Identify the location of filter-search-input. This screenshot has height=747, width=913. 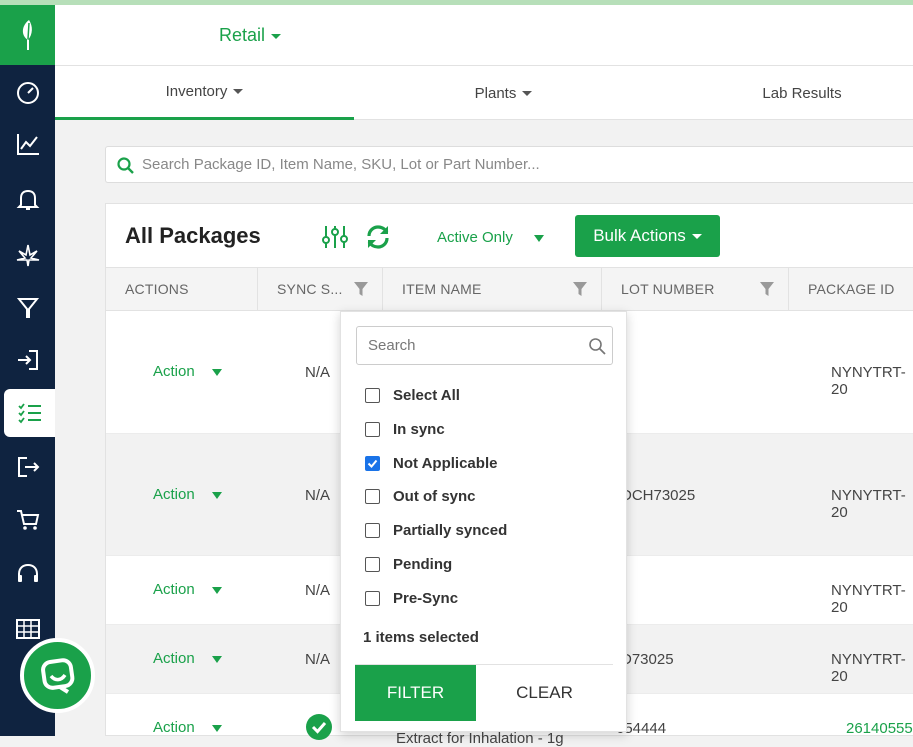
(473, 345).